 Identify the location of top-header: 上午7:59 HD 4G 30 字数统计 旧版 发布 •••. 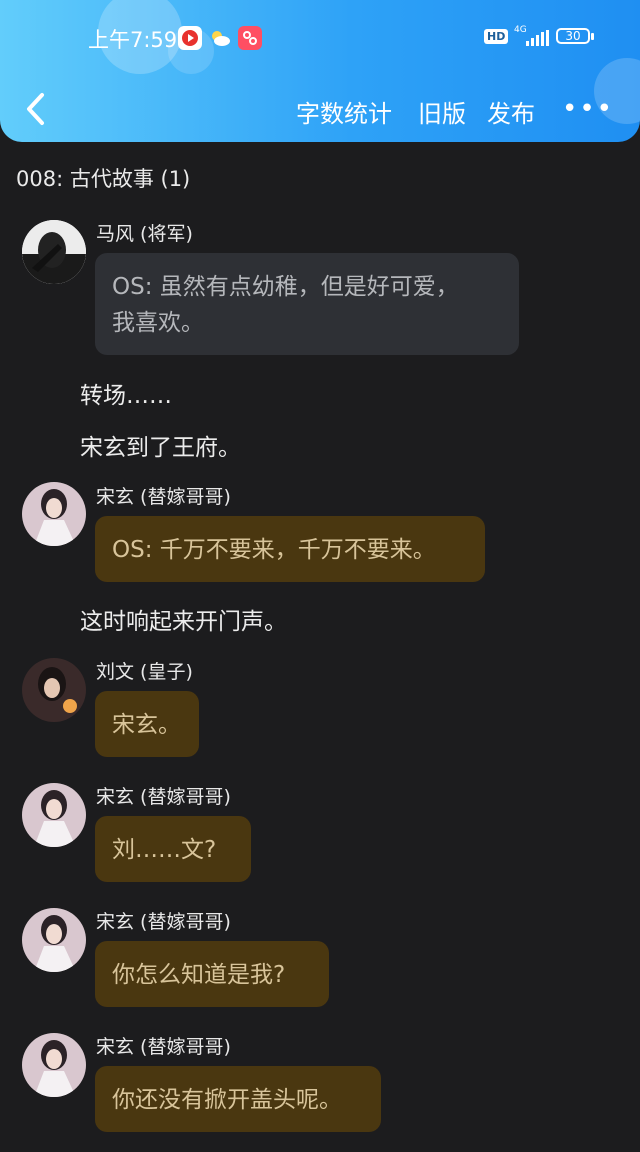
(320, 71).